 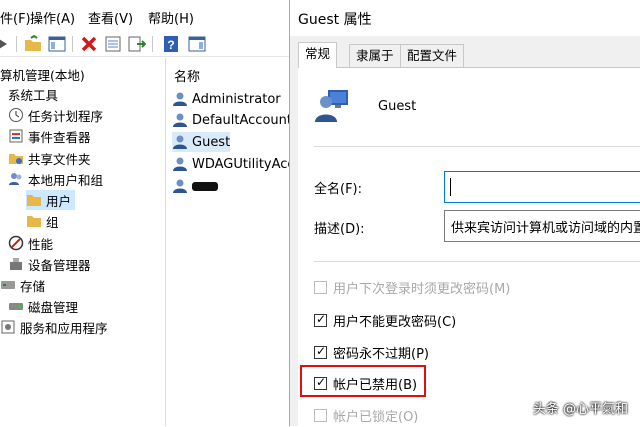 I want to click on watermark: 头条 @心平氣和, so click(x=580, y=409).